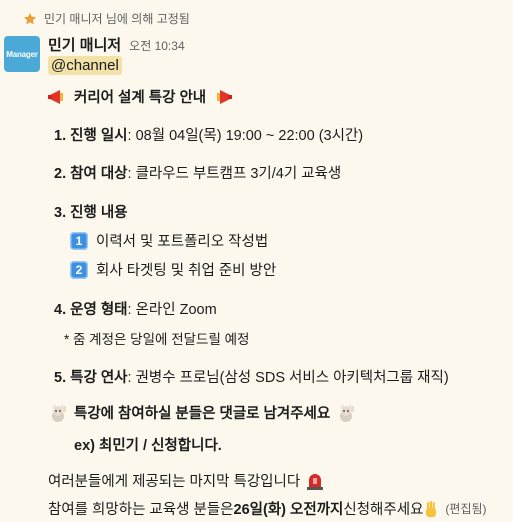  Describe the element at coordinates (383, 510) in the screenshot. I see `deadline-post: 신청해주세요` at that location.